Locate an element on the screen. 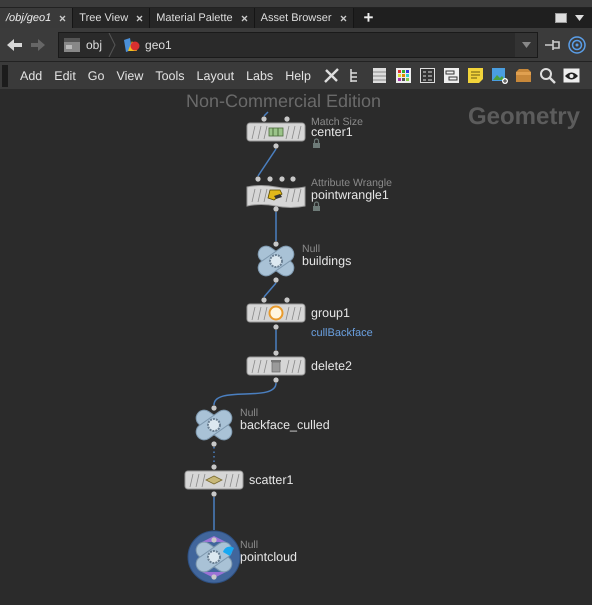 The width and height of the screenshot is (592, 605). box-icon is located at coordinates (523, 75).